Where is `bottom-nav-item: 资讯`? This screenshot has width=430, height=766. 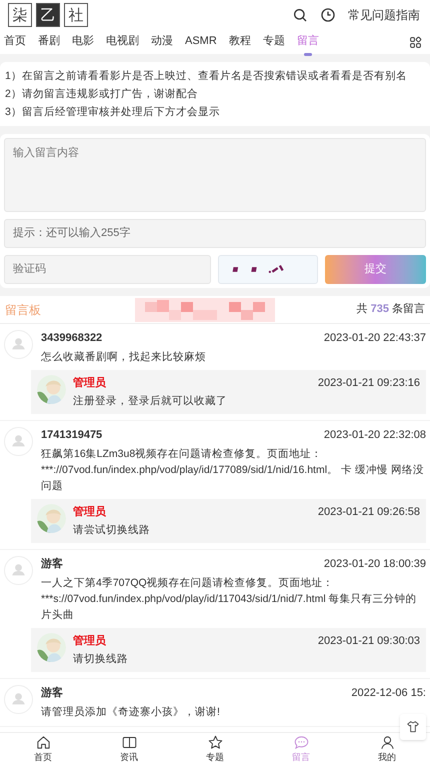 bottom-nav-item: 资讯 is located at coordinates (129, 749).